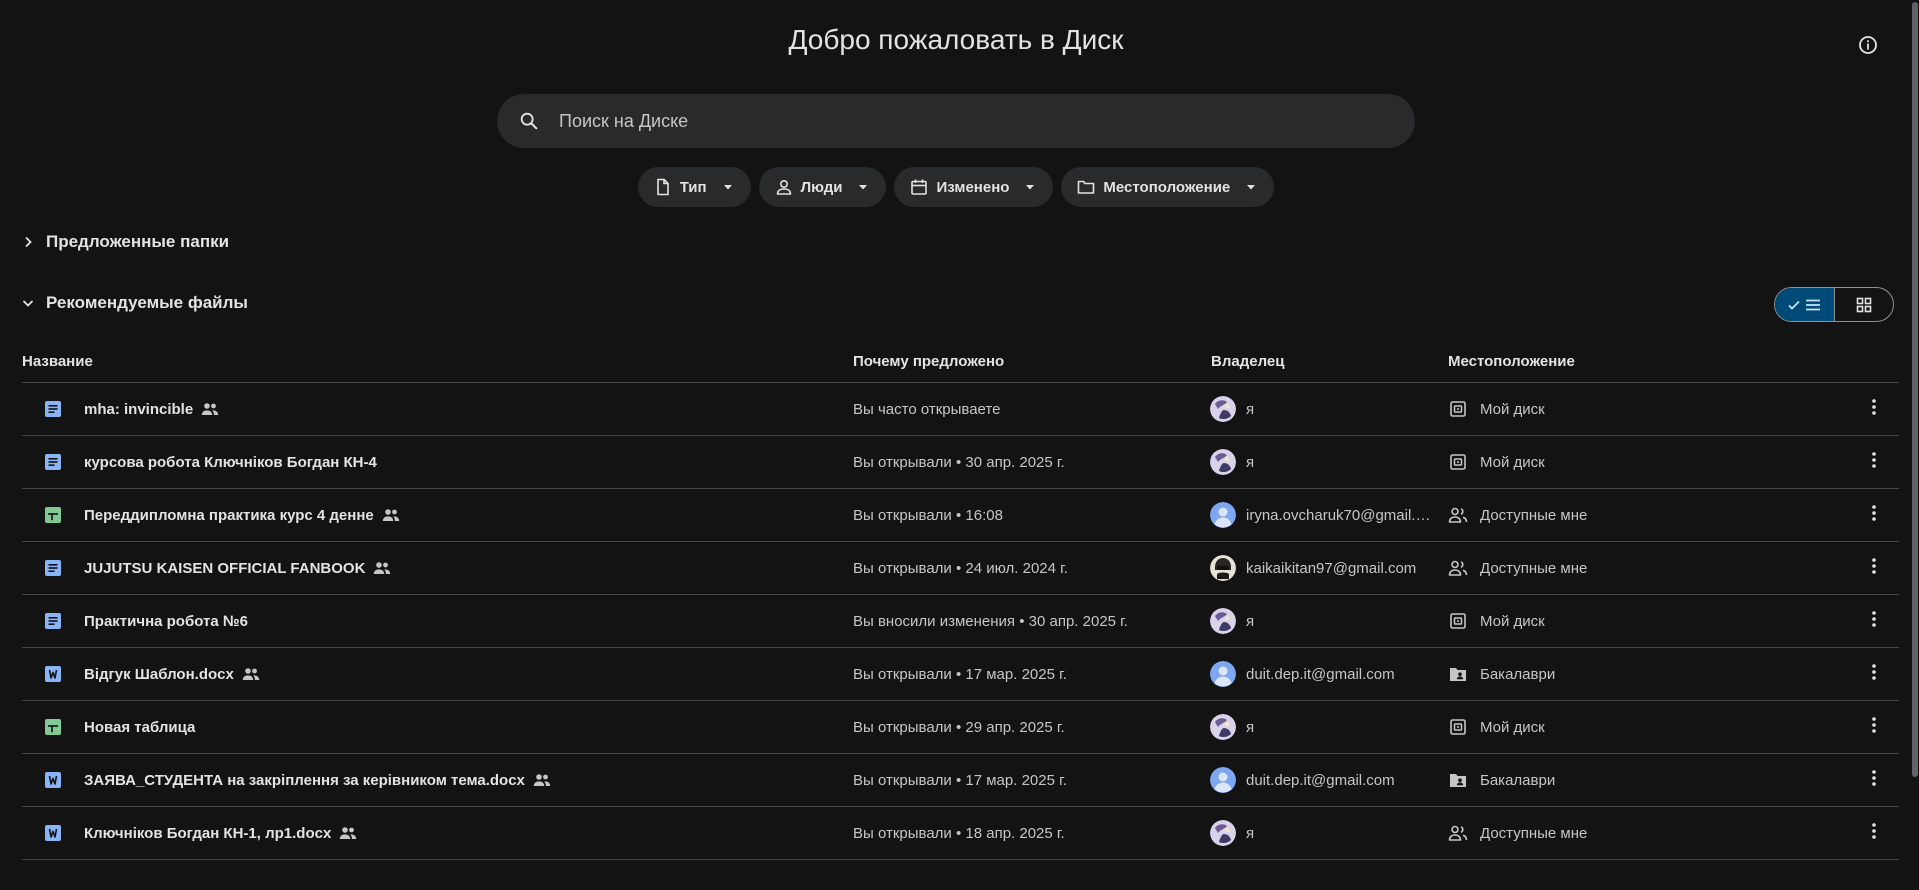 Image resolution: width=1919 pixels, height=890 pixels. What do you see at coordinates (1915, 389) in the screenshot?
I see `scrollbar-thumb` at bounding box center [1915, 389].